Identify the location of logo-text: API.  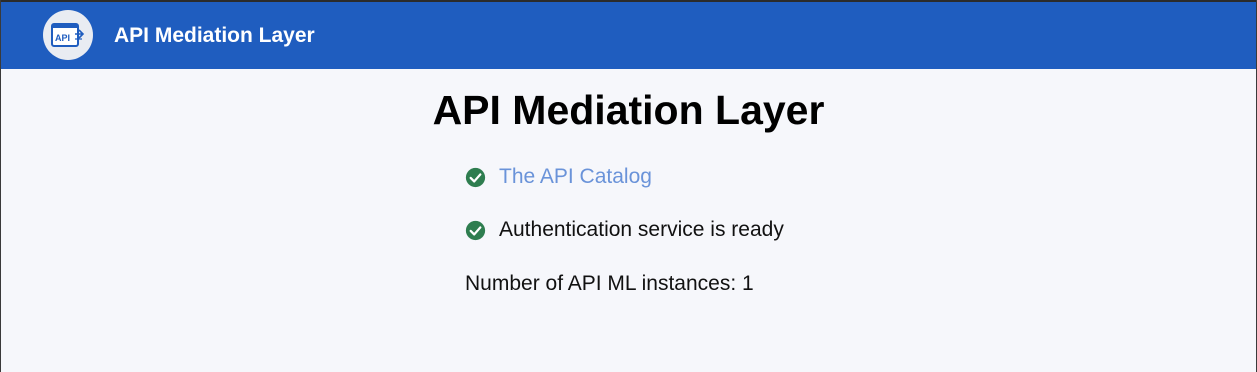
(62, 38).